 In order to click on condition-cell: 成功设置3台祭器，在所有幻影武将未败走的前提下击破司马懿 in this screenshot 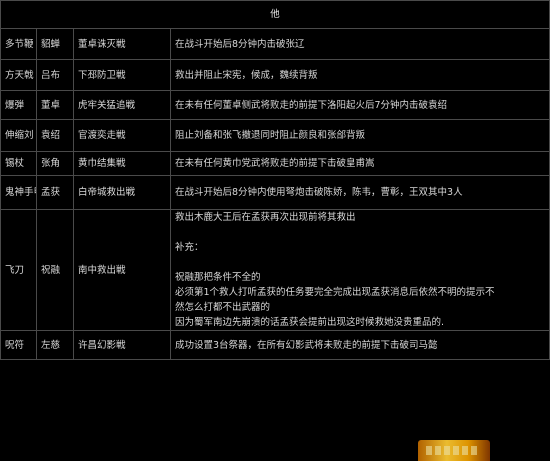, I will do `click(359, 345)`.